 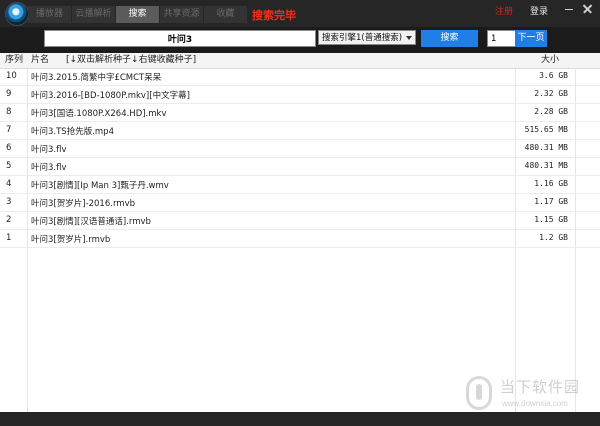 What do you see at coordinates (11, 76) in the screenshot?
I see `row-index: 10` at bounding box center [11, 76].